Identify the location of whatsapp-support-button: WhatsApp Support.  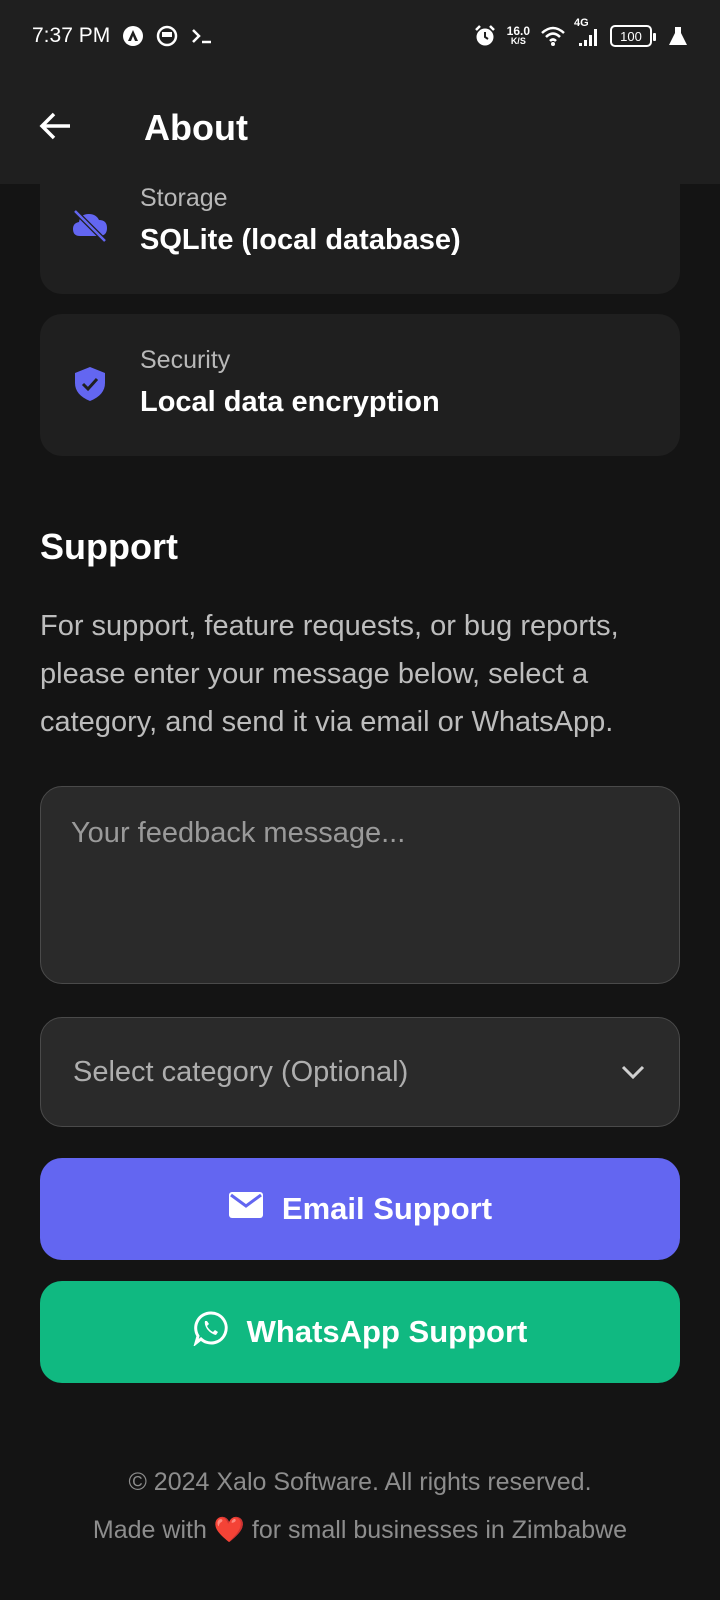
(360, 1332).